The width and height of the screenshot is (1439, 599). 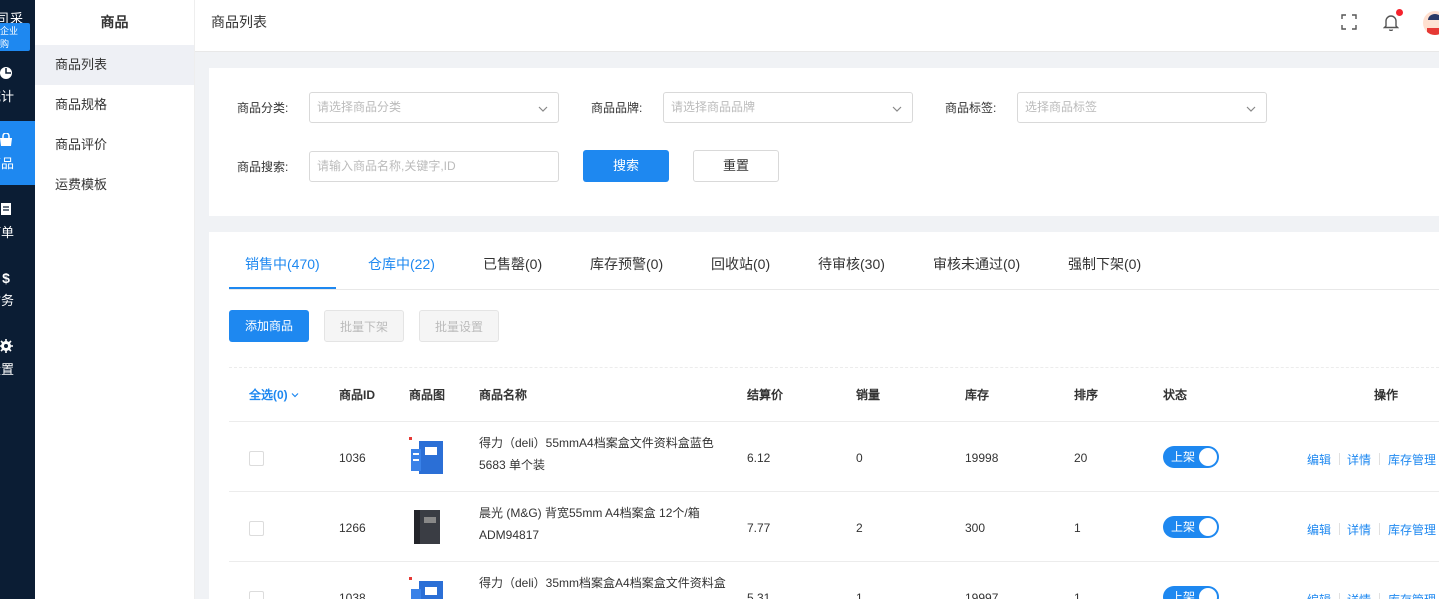 I want to click on search-label: 商品搜索:, so click(x=263, y=167).